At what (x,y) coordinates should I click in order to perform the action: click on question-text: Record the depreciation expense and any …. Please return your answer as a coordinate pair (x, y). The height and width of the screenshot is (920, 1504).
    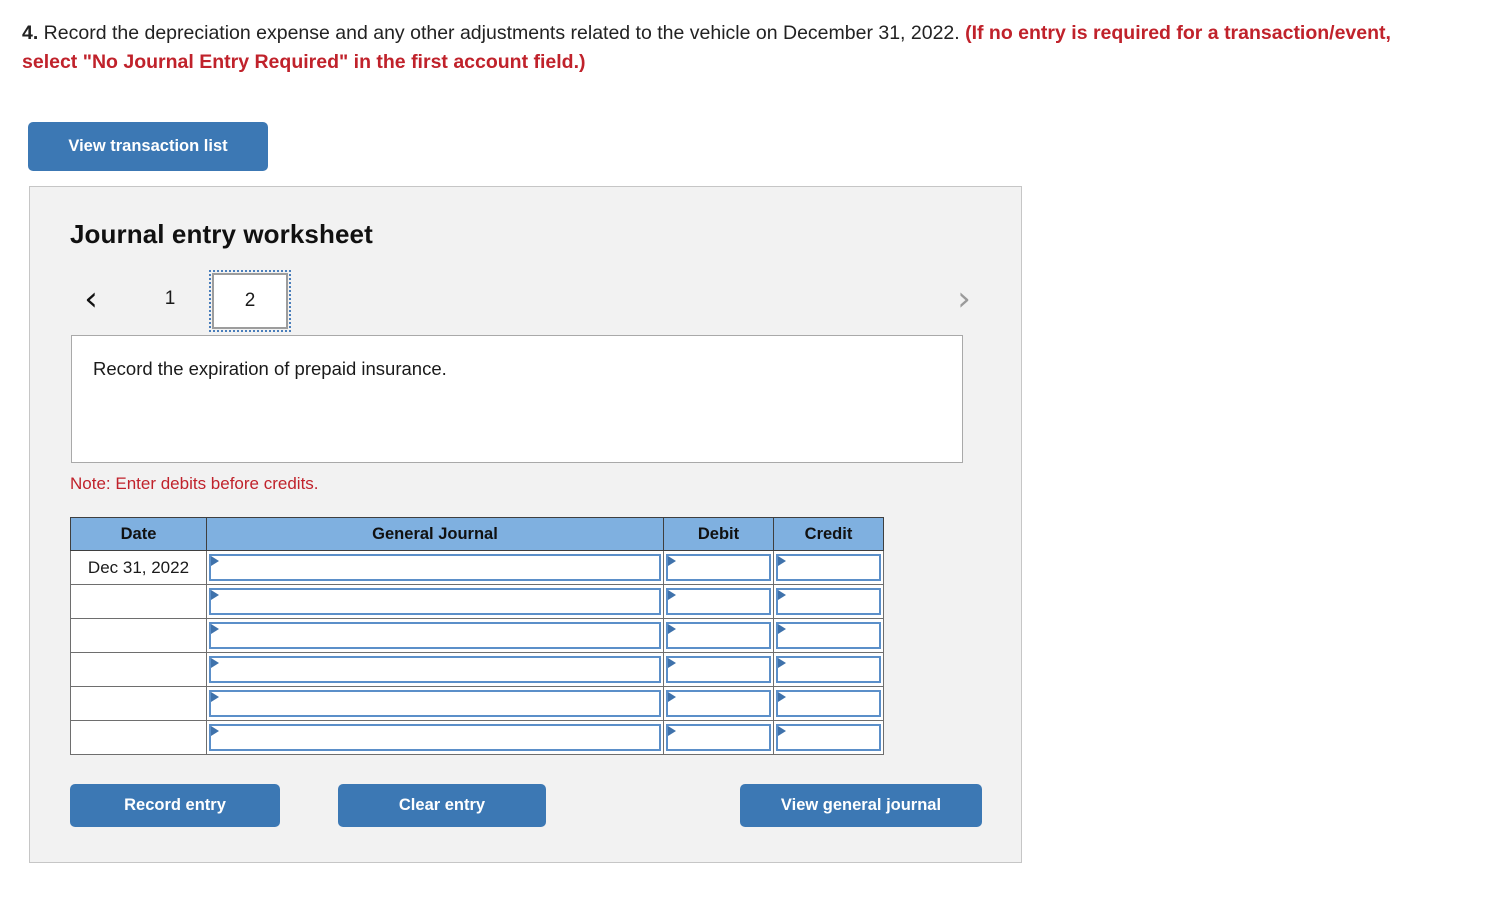
    Looking at the image, I should click on (502, 33).